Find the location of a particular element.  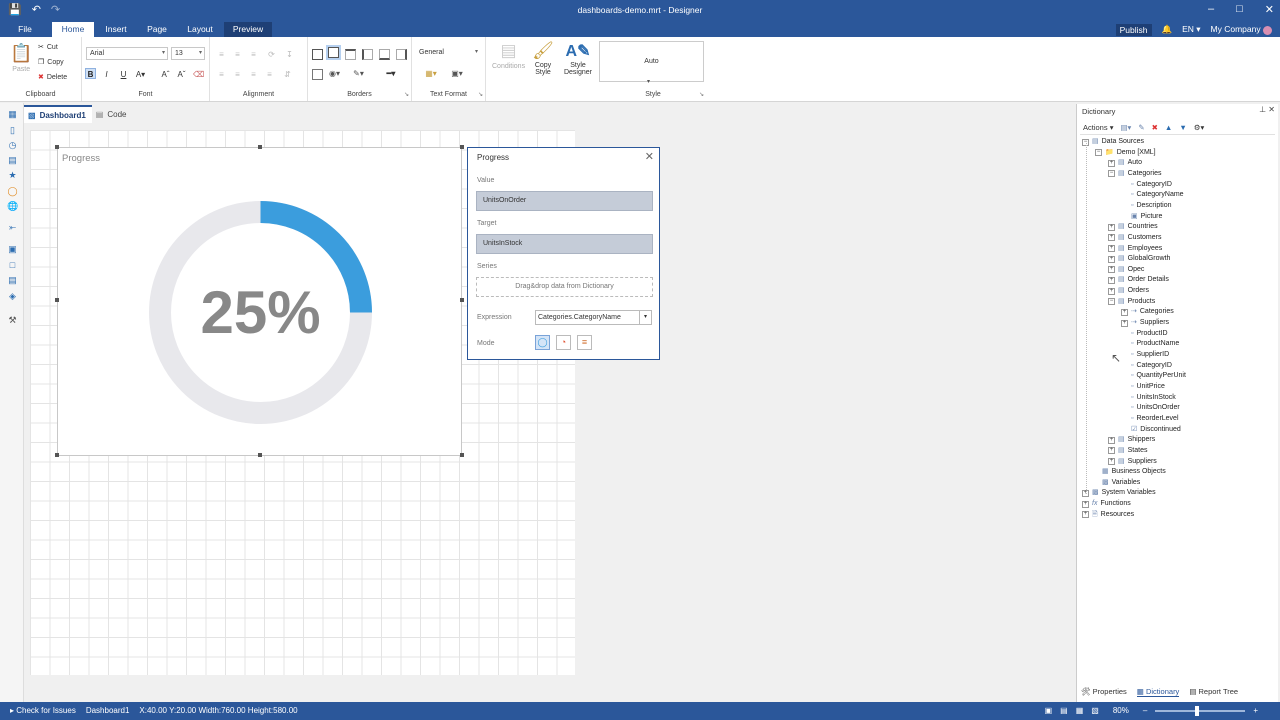

rotate-icon: ⟳ is located at coordinates (271, 54).